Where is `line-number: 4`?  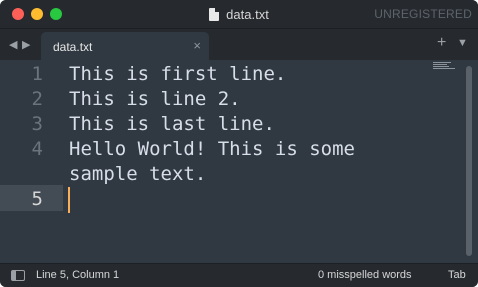 line-number: 4 is located at coordinates (37, 149).